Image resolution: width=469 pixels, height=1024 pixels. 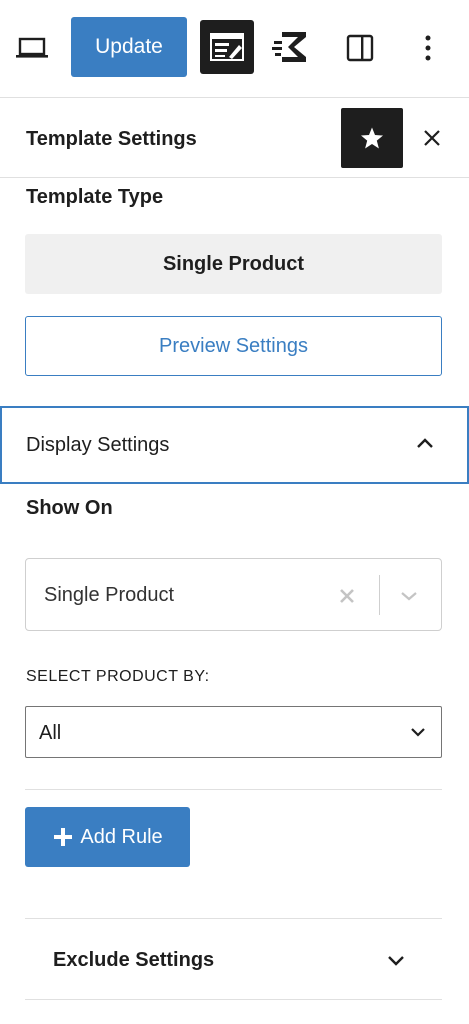 I want to click on editor-toolbar: Update, so click(x=234, y=49).